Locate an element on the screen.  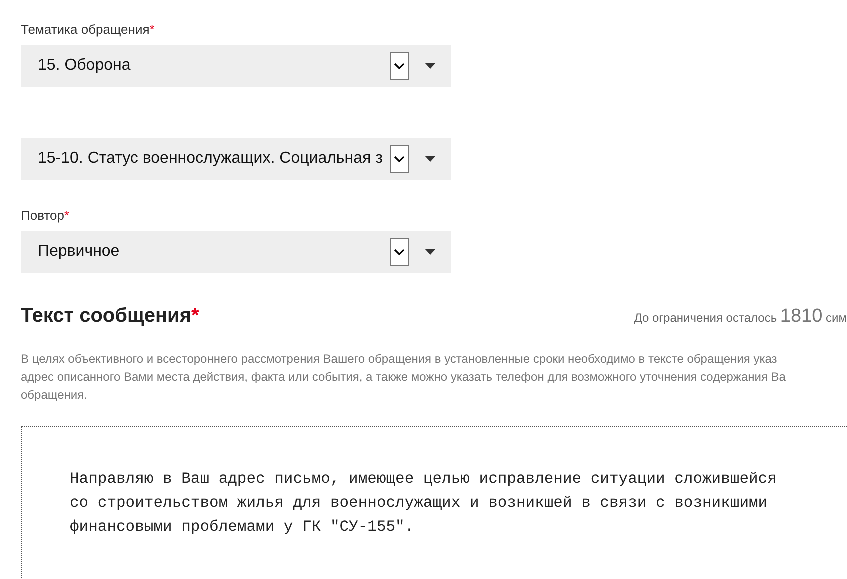
field-label: Тематика обращения* is located at coordinates (88, 29).